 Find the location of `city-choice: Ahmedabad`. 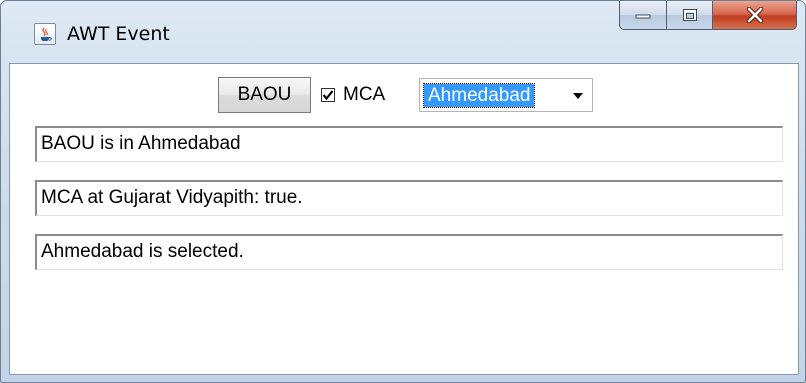

city-choice: Ahmedabad is located at coordinates (506, 95).